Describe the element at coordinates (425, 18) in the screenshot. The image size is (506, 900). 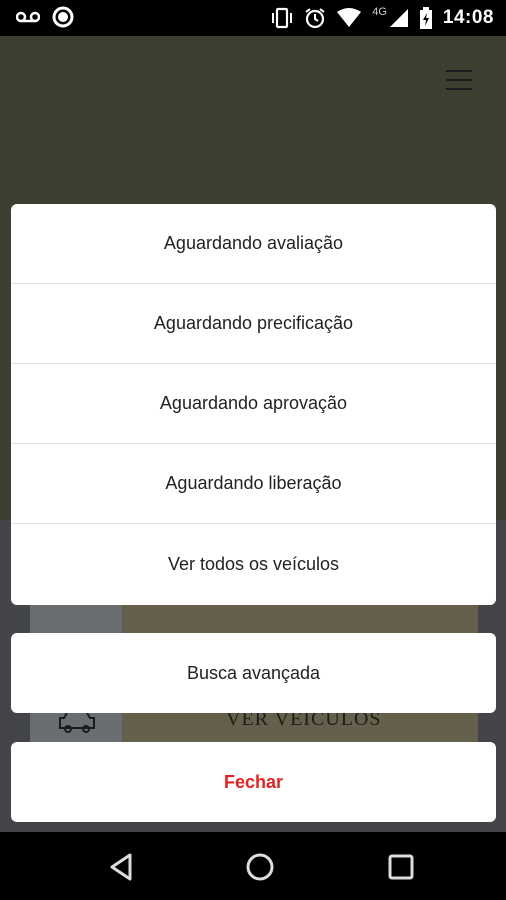
I see `battery-icon` at that location.